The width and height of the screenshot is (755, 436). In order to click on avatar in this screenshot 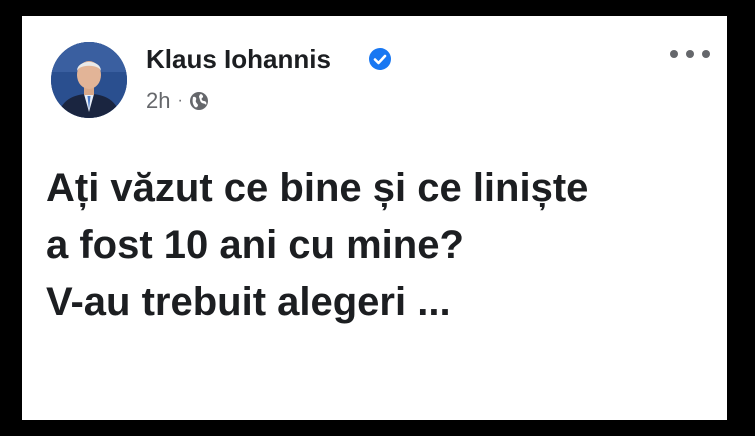, I will do `click(89, 80)`.